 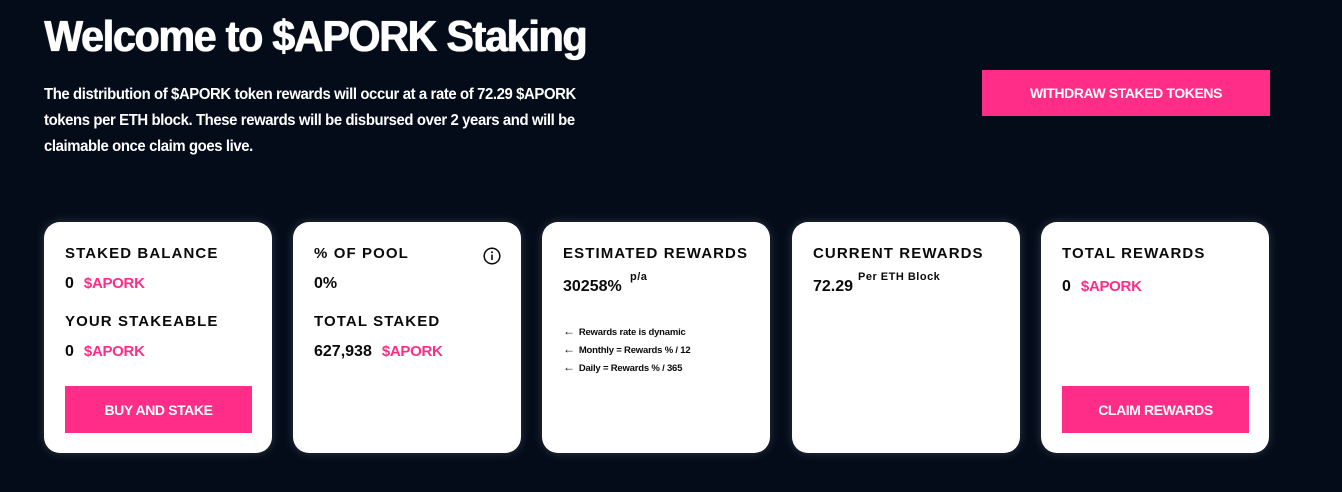 I want to click on page-title: Welcome to $APORK Staking, so click(x=315, y=36).